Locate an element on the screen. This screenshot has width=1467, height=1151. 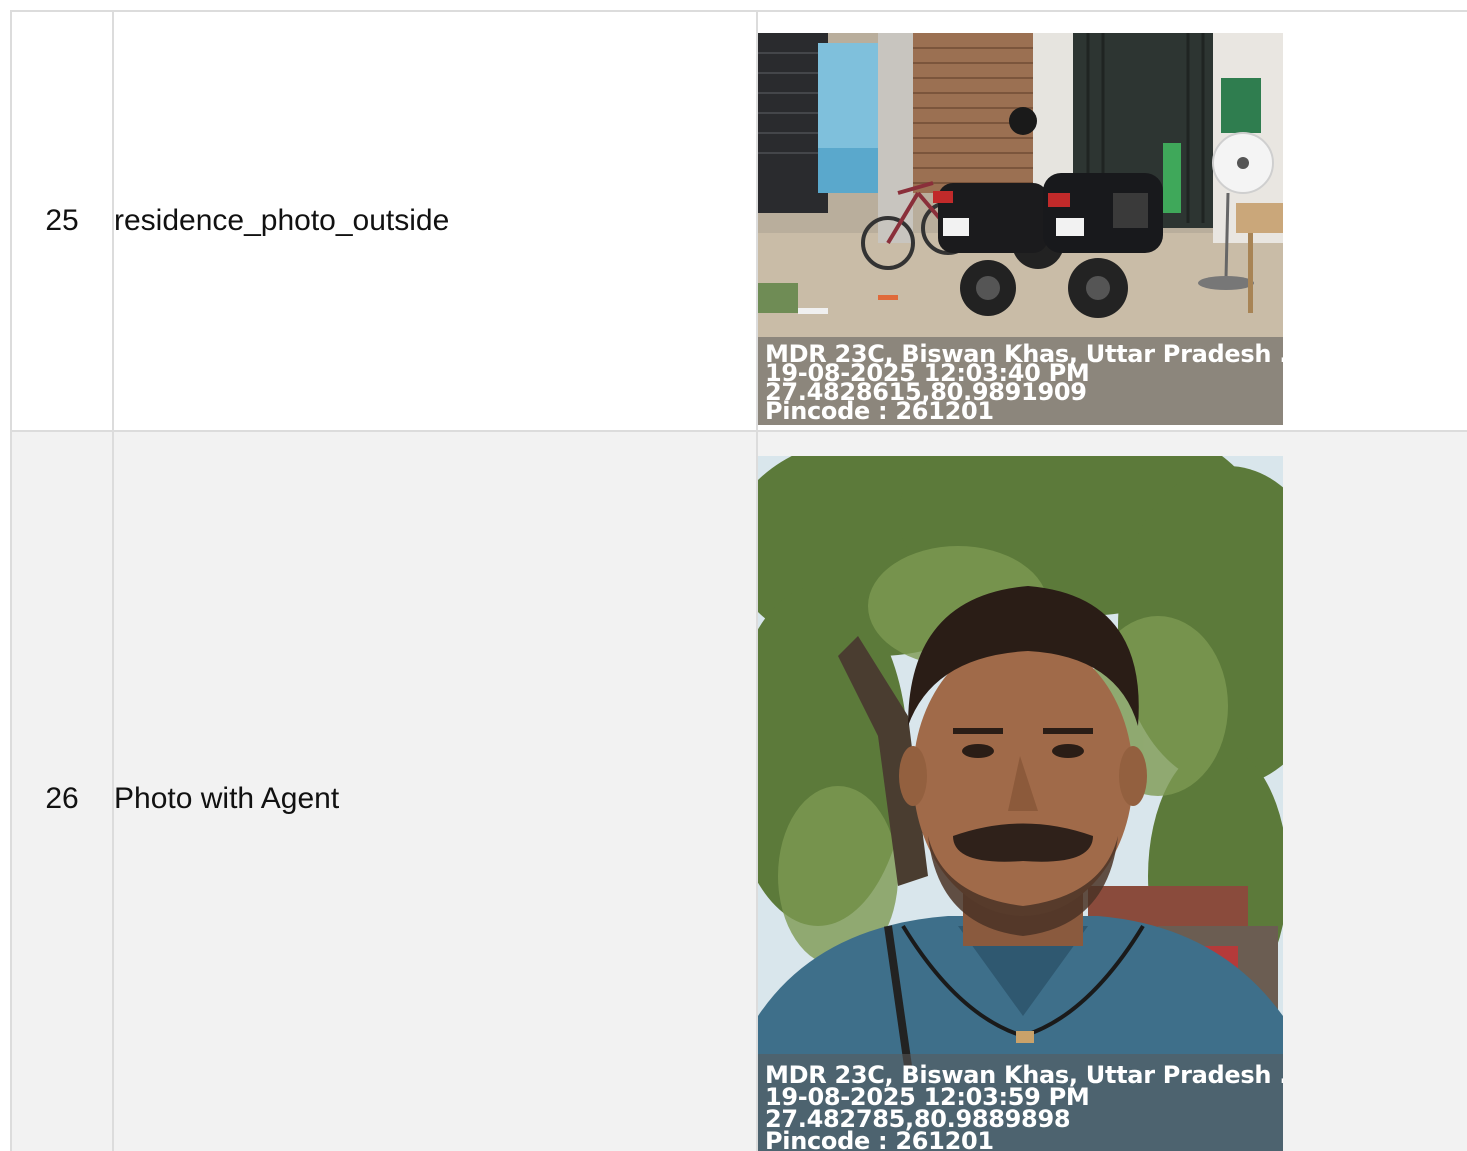
row-number: 26 is located at coordinates (62, 790).